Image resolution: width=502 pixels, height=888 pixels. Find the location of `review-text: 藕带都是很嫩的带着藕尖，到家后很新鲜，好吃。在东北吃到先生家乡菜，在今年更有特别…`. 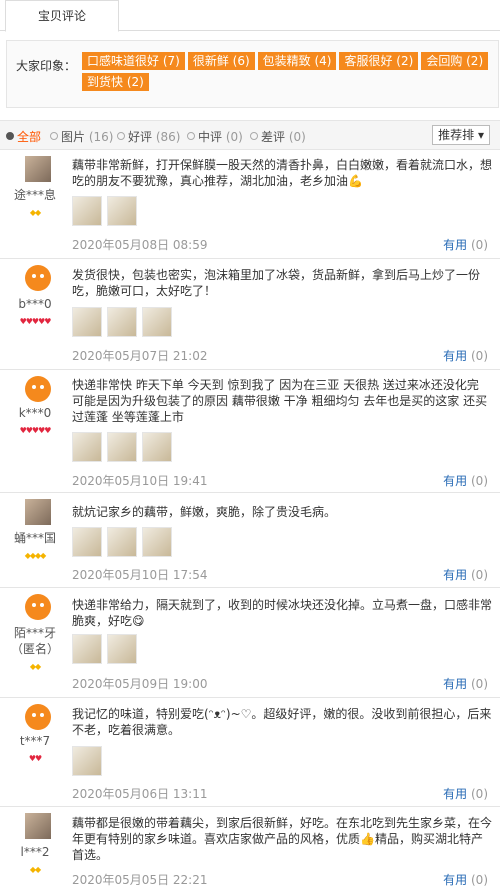

review-text: 藕带都是很嫩的带着藕尖，到家后很新鲜，好吃。在东北吃到先生家乡菜，在今年更有特别… is located at coordinates (282, 839).